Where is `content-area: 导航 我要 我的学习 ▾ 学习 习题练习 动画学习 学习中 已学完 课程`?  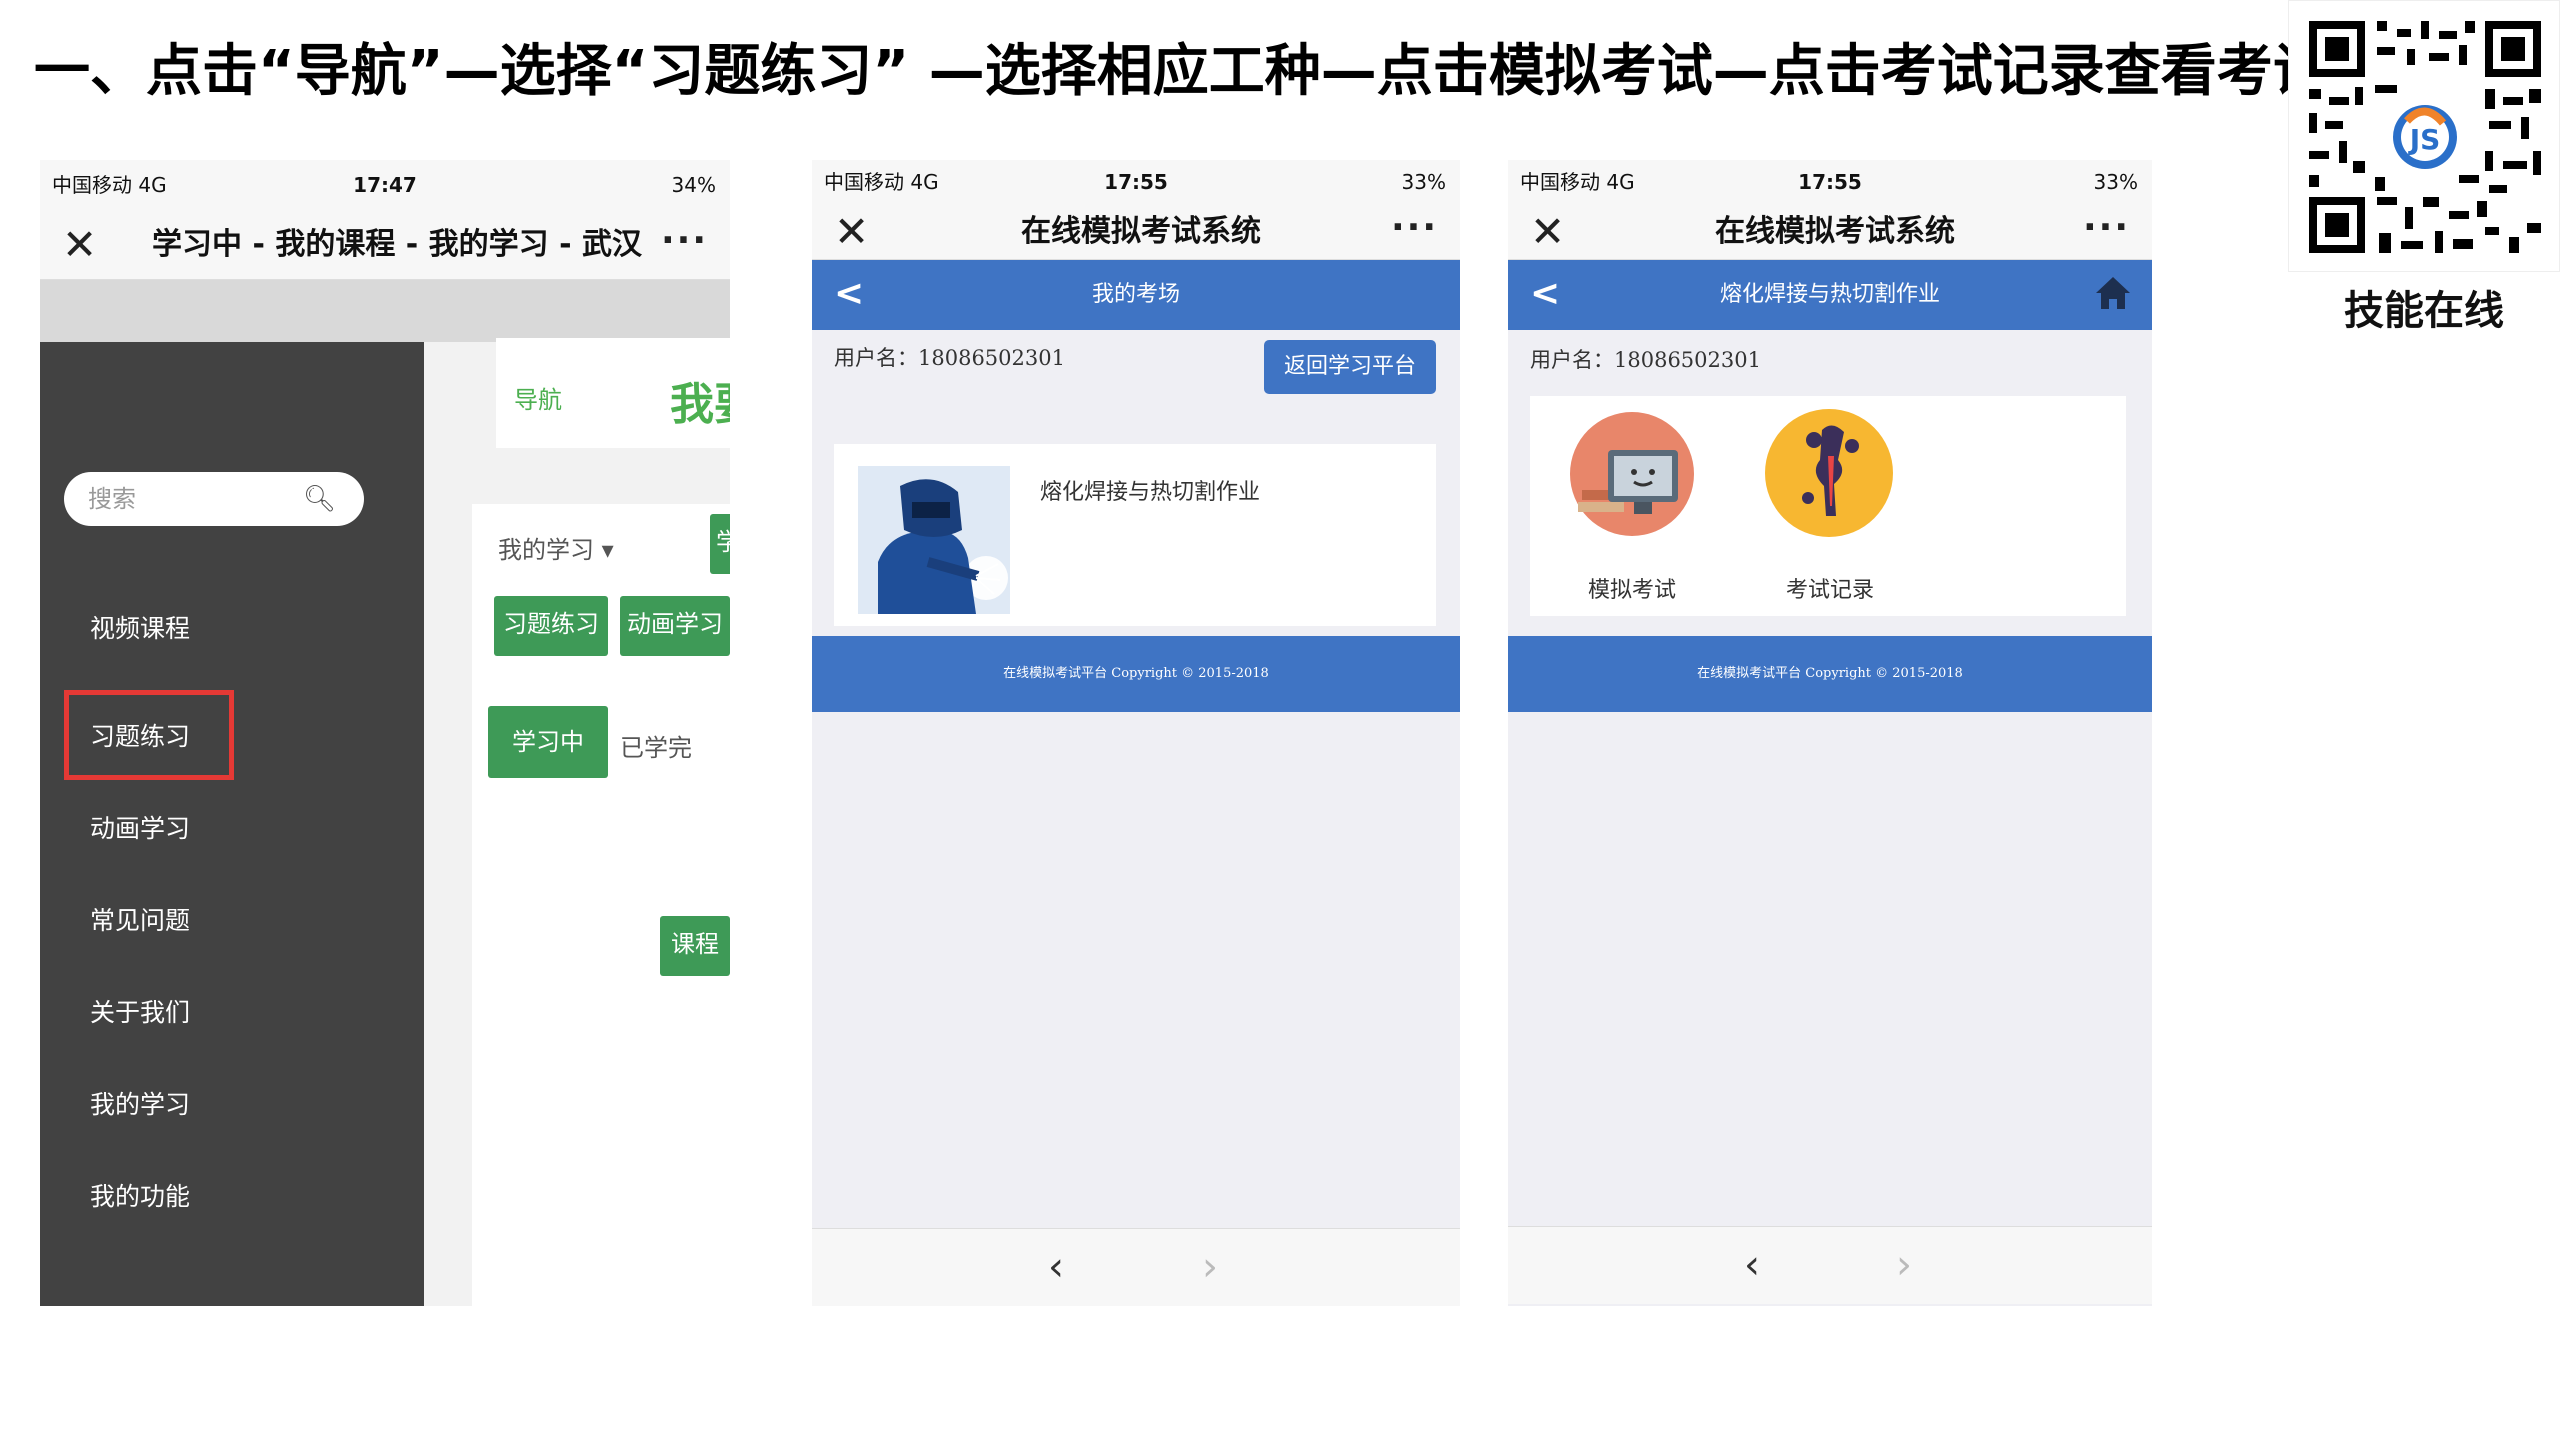
content-area: 导航 我要 我的学习 ▾ 学习 习题练习 动画学习 学习中 已学完 课程 is located at coordinates (577, 822).